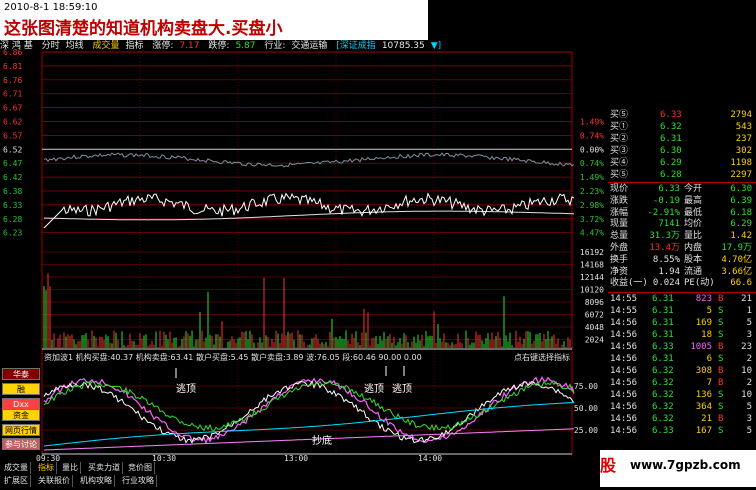 This screenshot has width=756, height=490. What do you see at coordinates (12, 80) in the screenshot?
I see `price-axis-label: 6.76` at bounding box center [12, 80].